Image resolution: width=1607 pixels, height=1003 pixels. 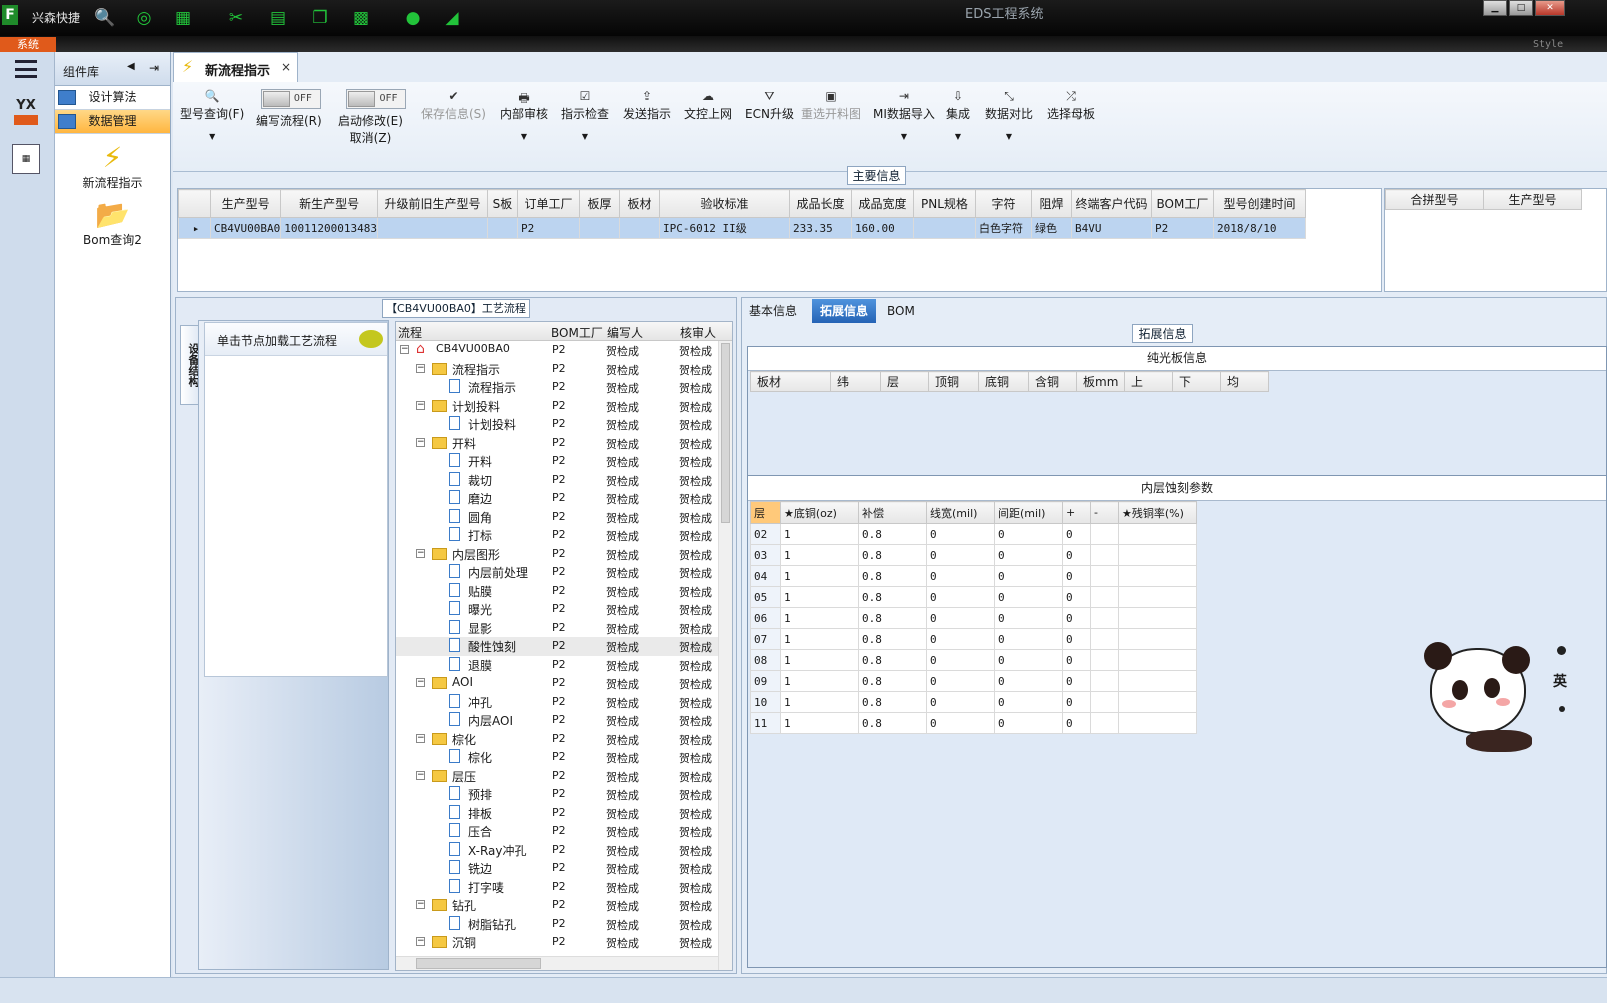 I want to click on tree-node: 铣边 P2 贺检成 贺检成, so click(x=564, y=868).